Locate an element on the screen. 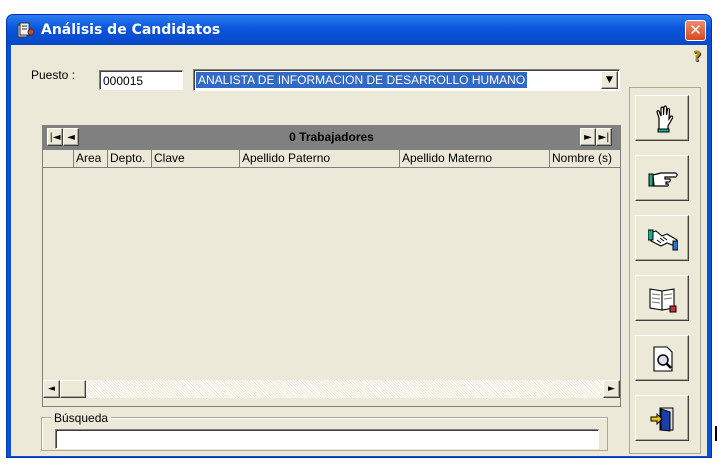  point-button is located at coordinates (662, 178).